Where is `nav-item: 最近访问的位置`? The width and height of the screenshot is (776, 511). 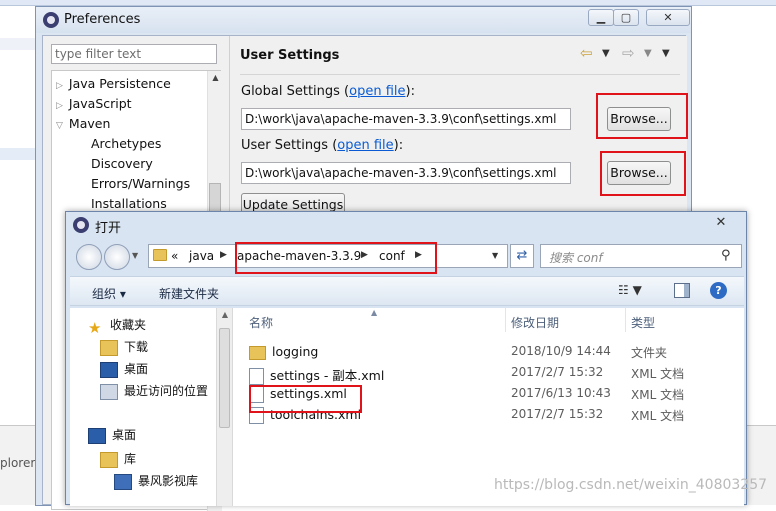 nav-item: 最近访问的位置 is located at coordinates (154, 393).